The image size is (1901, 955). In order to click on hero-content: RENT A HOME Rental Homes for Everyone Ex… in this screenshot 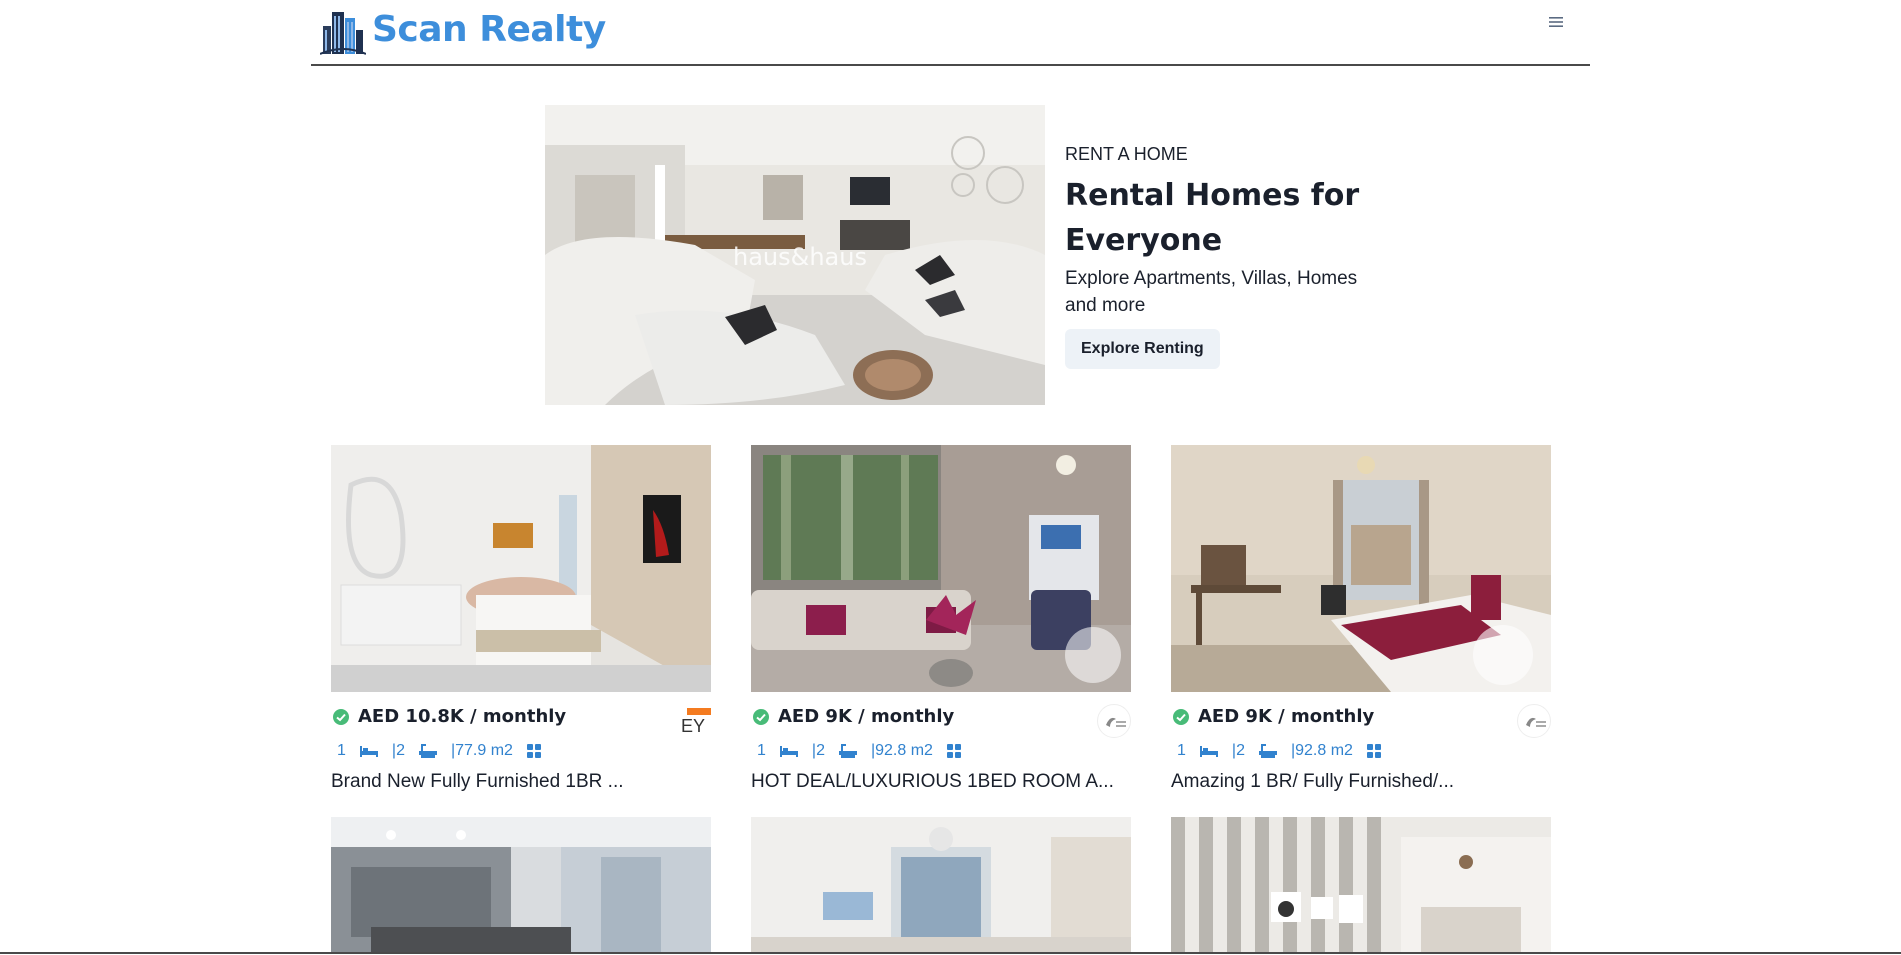, I will do `click(1215, 256)`.